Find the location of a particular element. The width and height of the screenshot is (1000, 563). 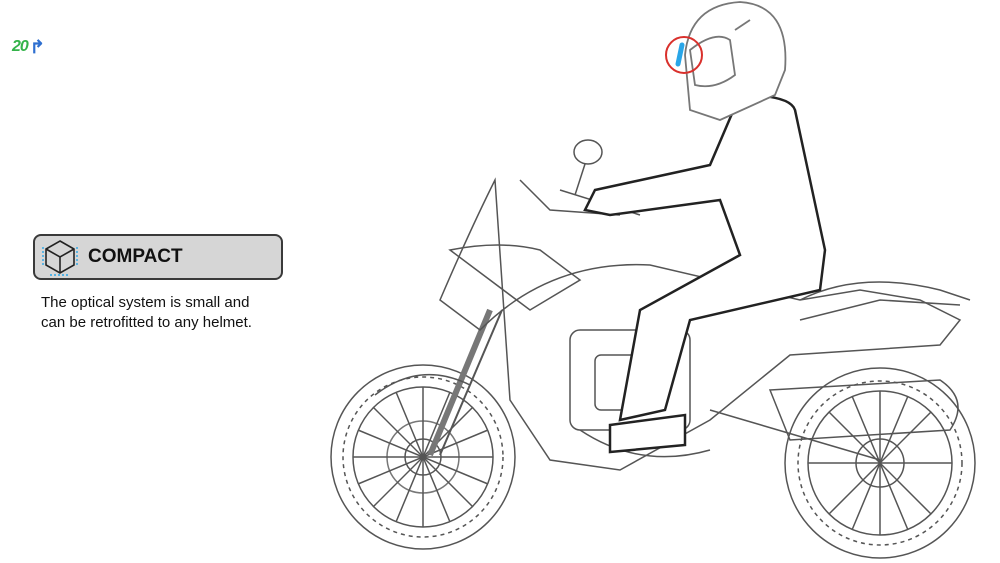

logo-text: 20 is located at coordinates (20, 46).